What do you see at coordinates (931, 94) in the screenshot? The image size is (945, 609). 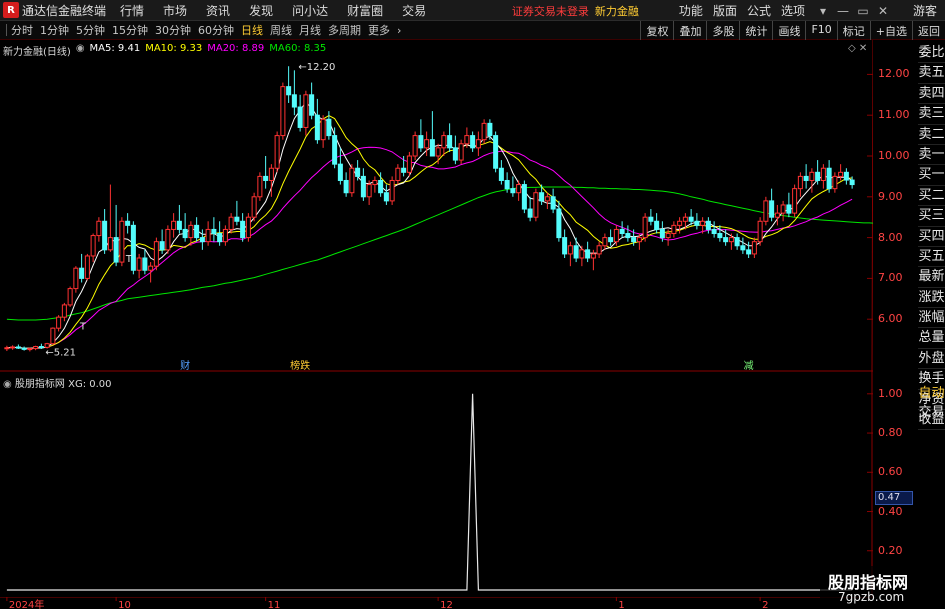 I see `side-tab-2: 卖四` at bounding box center [931, 94].